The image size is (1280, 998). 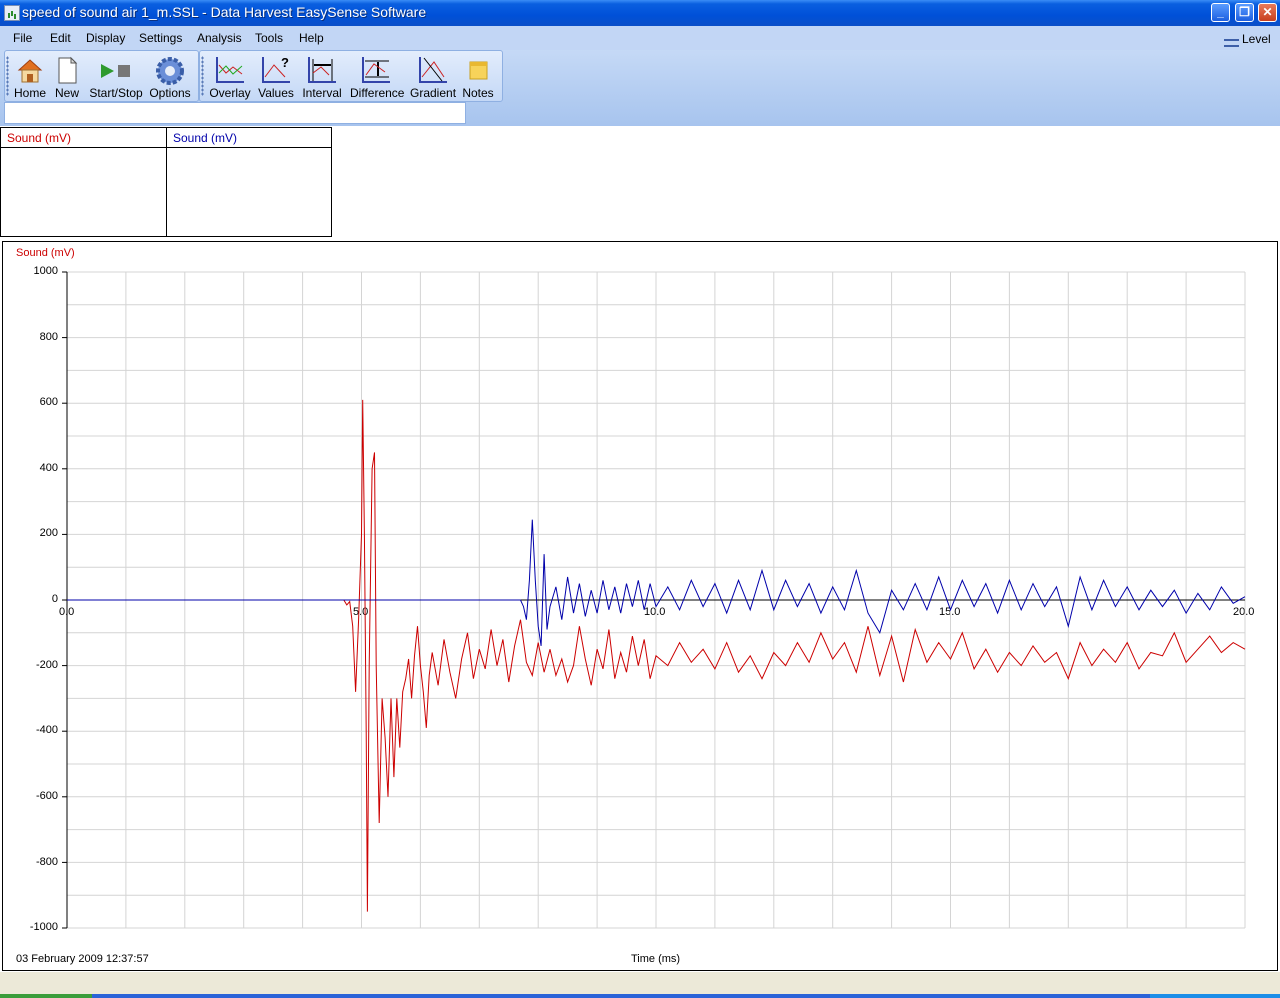 I want to click on taskbar-edge, so click(x=640, y=996).